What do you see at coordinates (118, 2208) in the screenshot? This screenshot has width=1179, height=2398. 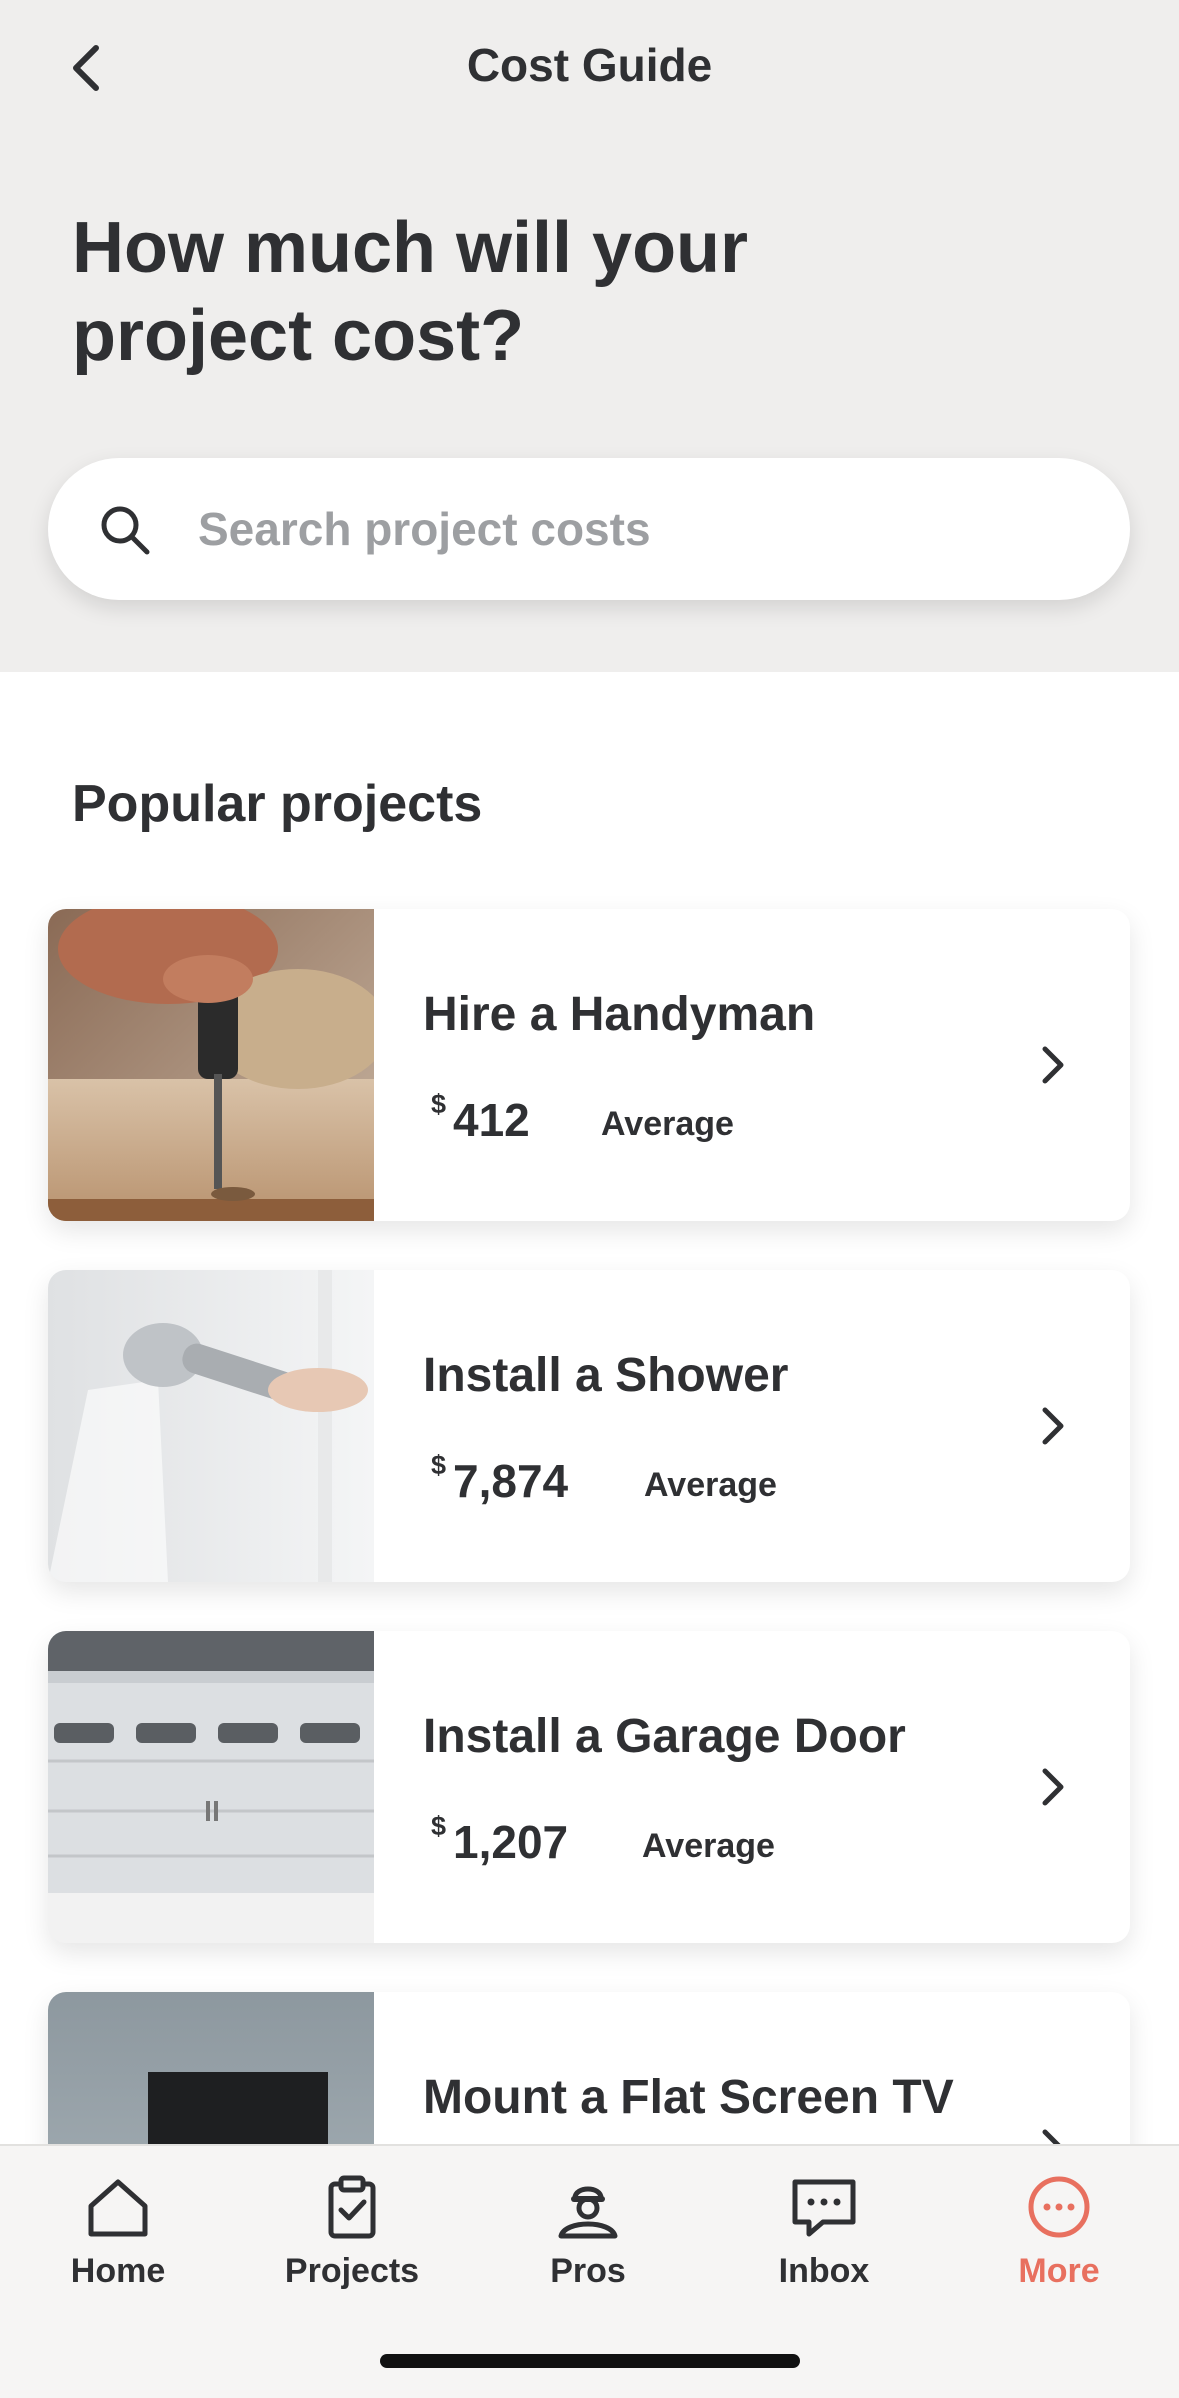 I see `home-icon` at bounding box center [118, 2208].